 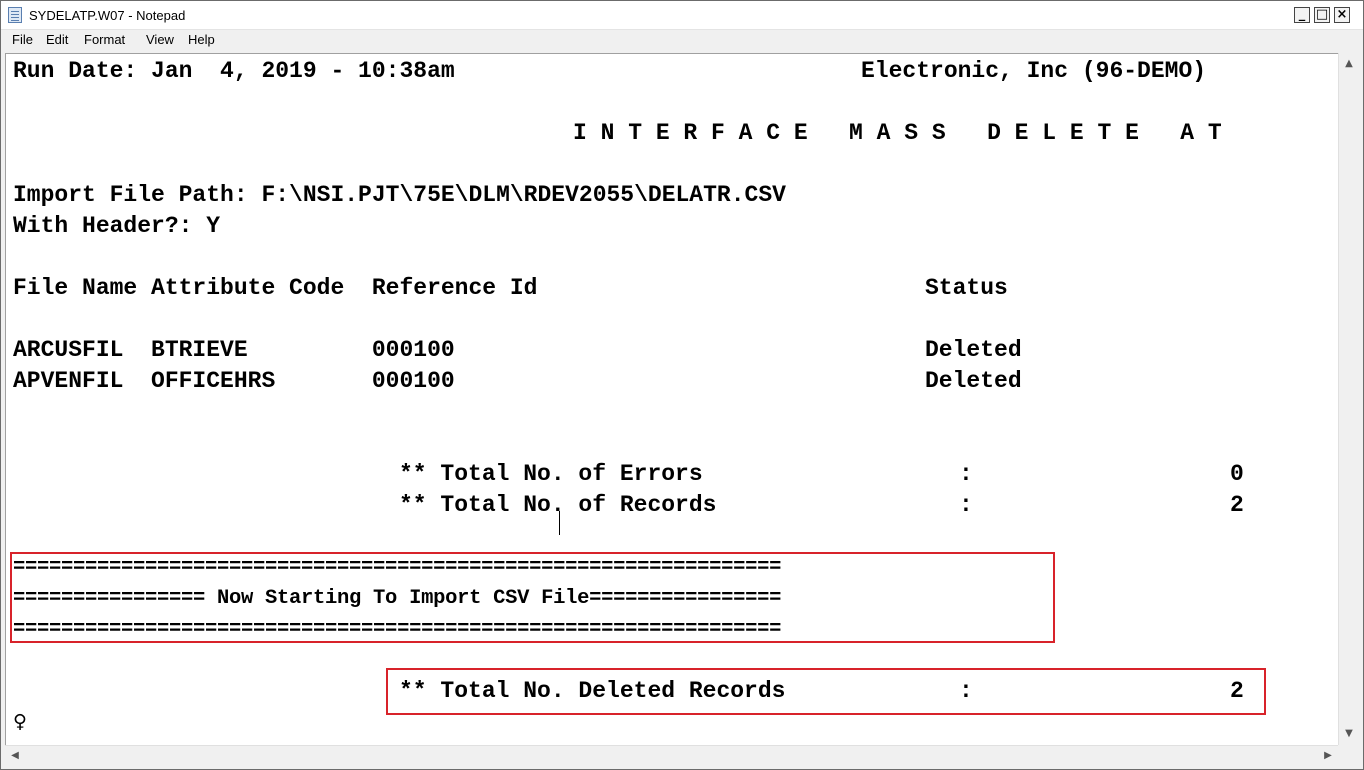 I want to click on total-records-value: 2, so click(x=1237, y=505).